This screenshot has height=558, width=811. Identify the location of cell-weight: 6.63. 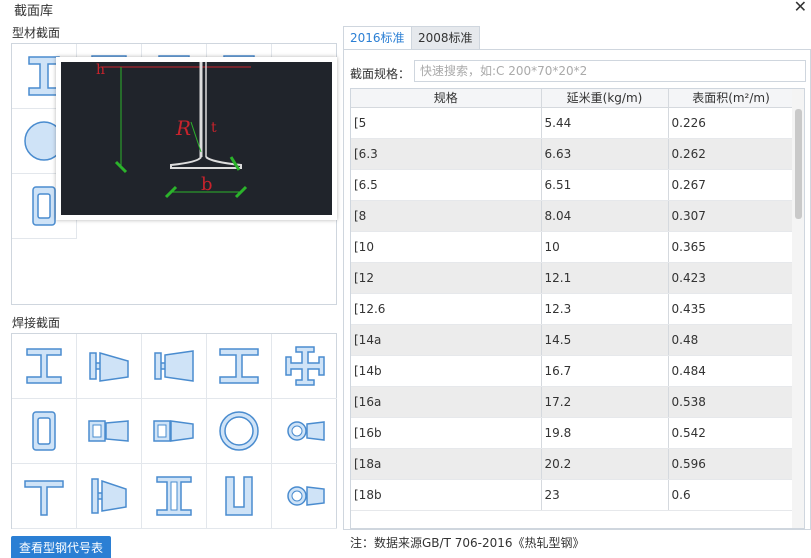
(605, 154).